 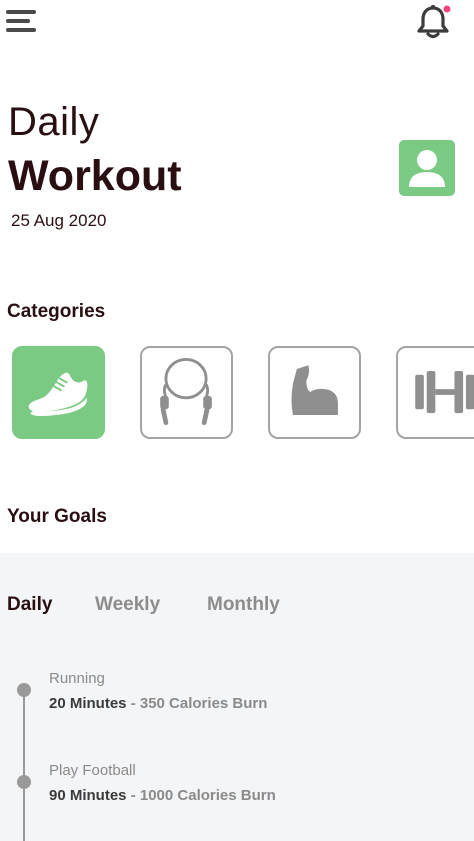 What do you see at coordinates (237, 25) in the screenshot?
I see `top-bar` at bounding box center [237, 25].